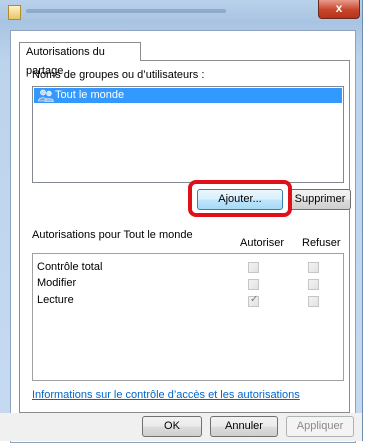 This screenshot has height=443, width=365. Describe the element at coordinates (188, 95) in the screenshot. I see `list-item-everyone: Tout le monde` at that location.